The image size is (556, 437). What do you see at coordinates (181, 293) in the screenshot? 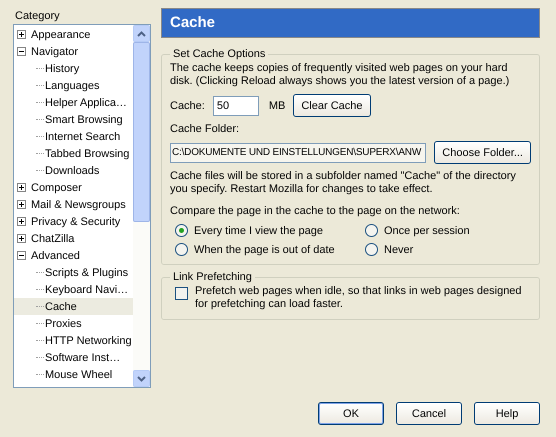
I see `prefetch-checkbox` at bounding box center [181, 293].